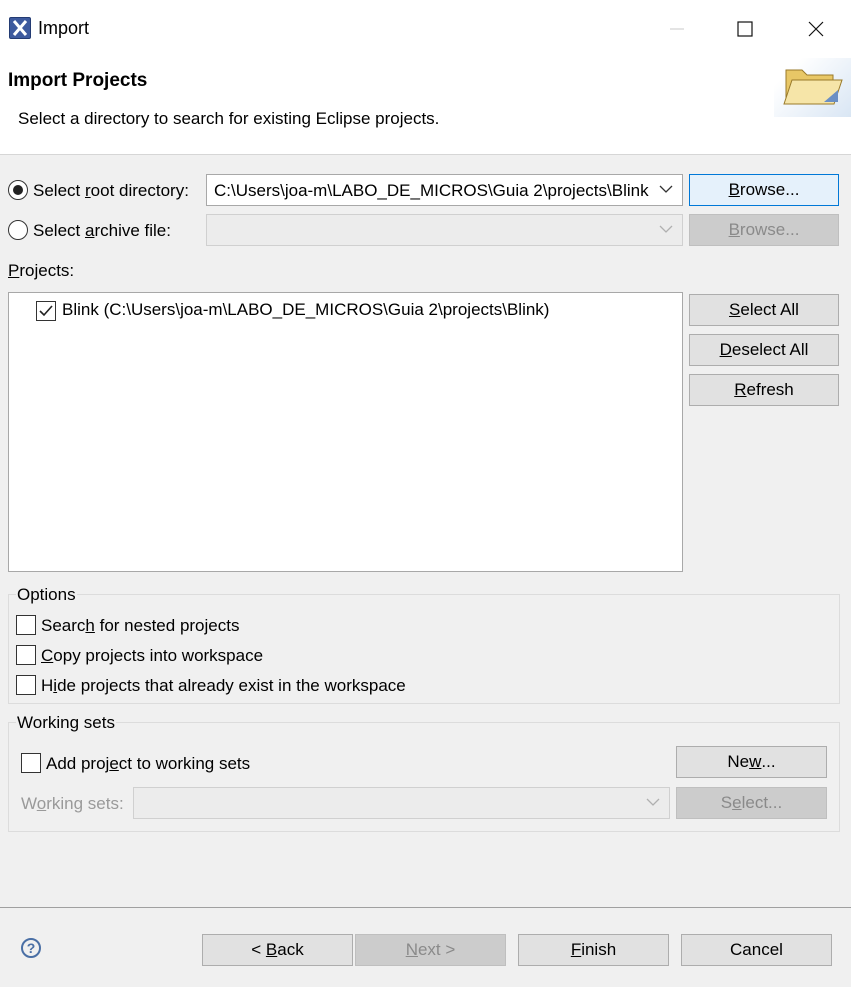 The width and height of the screenshot is (851, 987). What do you see at coordinates (26, 685) in the screenshot?
I see `hide-existing-checkbox` at bounding box center [26, 685].